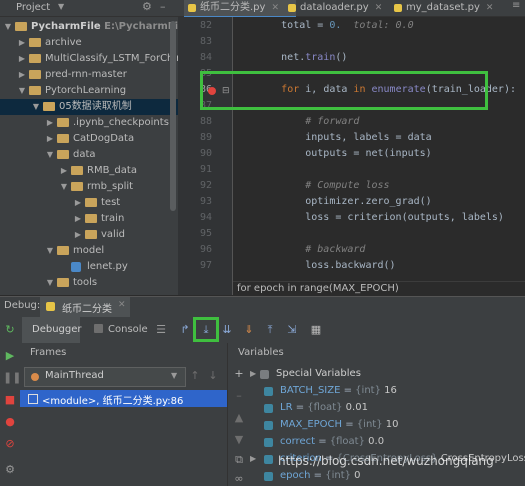  Describe the element at coordinates (89, 187) in the screenshot. I see `tree-item: ▼ rmb_split` at that location.